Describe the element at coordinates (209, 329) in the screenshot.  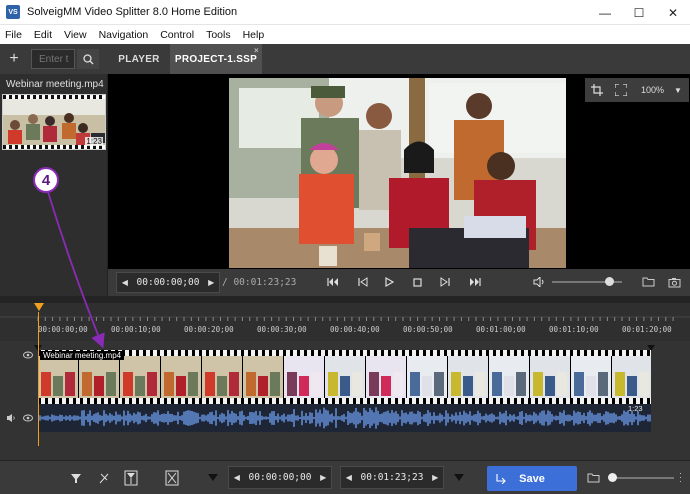
I see `ruler-tick-label: 00:00:20;00` at that location.